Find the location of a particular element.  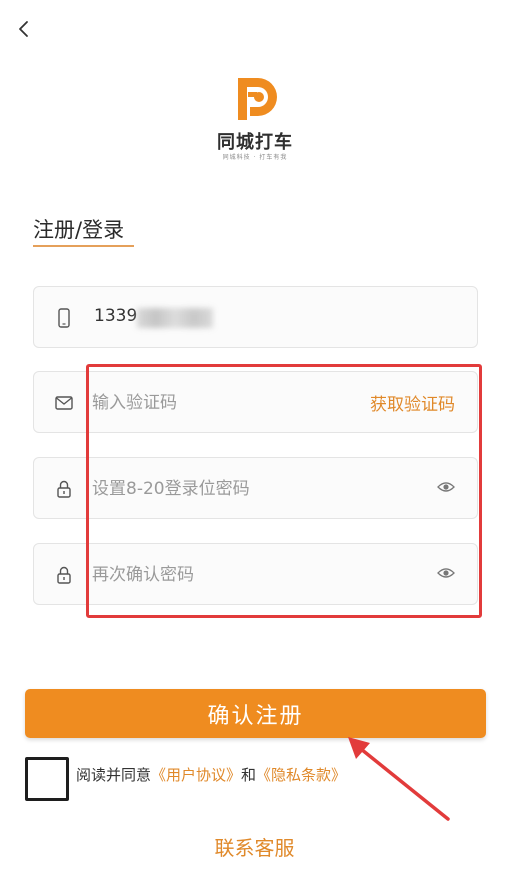

user-agreement-link: 《用户协议》 is located at coordinates (196, 775).